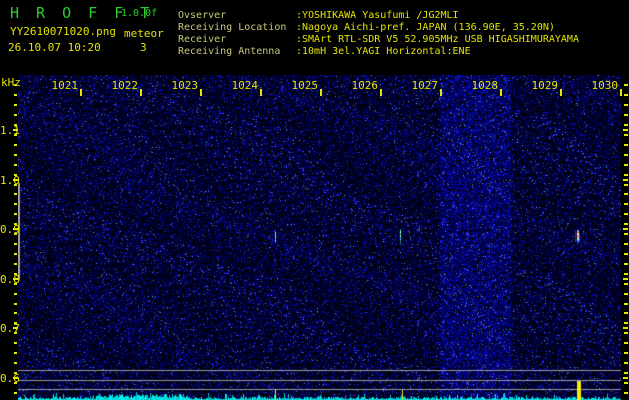 The width and height of the screenshot is (629, 400). I want to click on observation-datetime: 26.10.07 10:20, so click(54, 47).